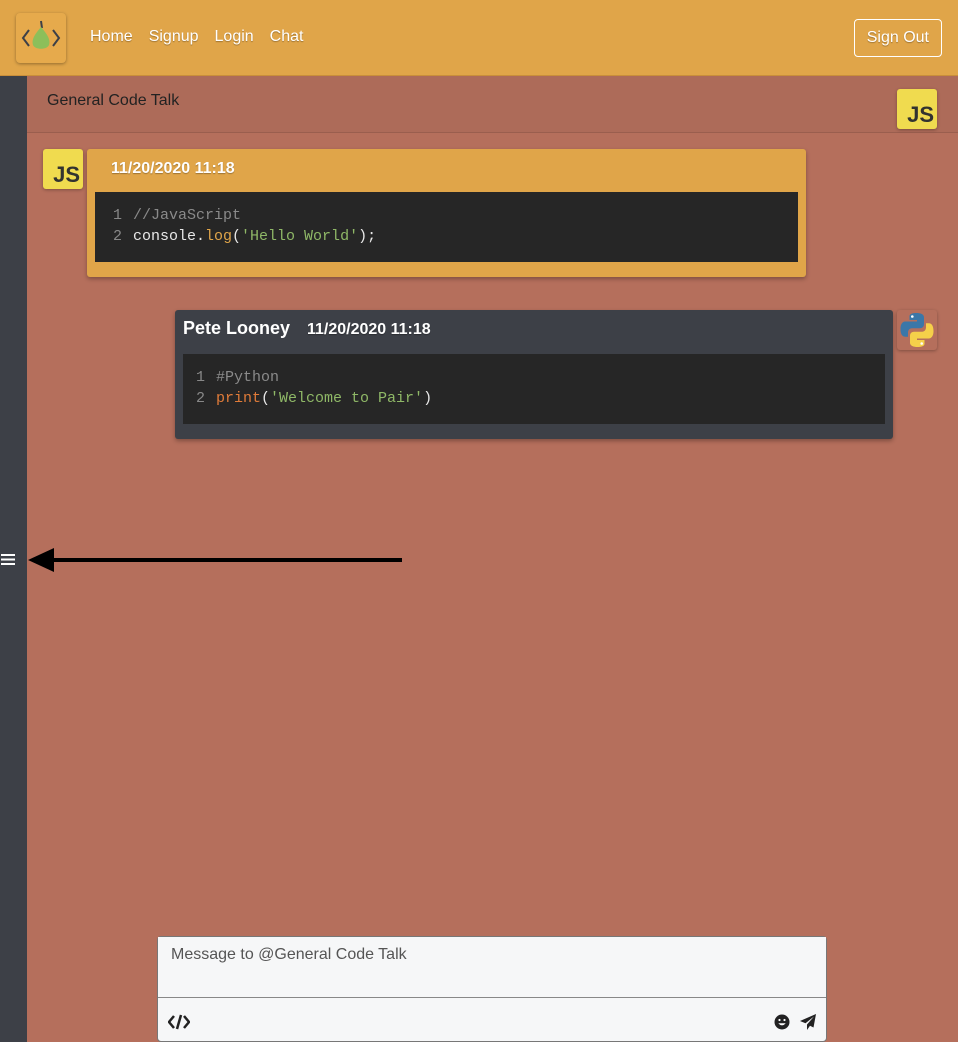  What do you see at coordinates (111, 37) in the screenshot?
I see `nav-link-home: Home` at bounding box center [111, 37].